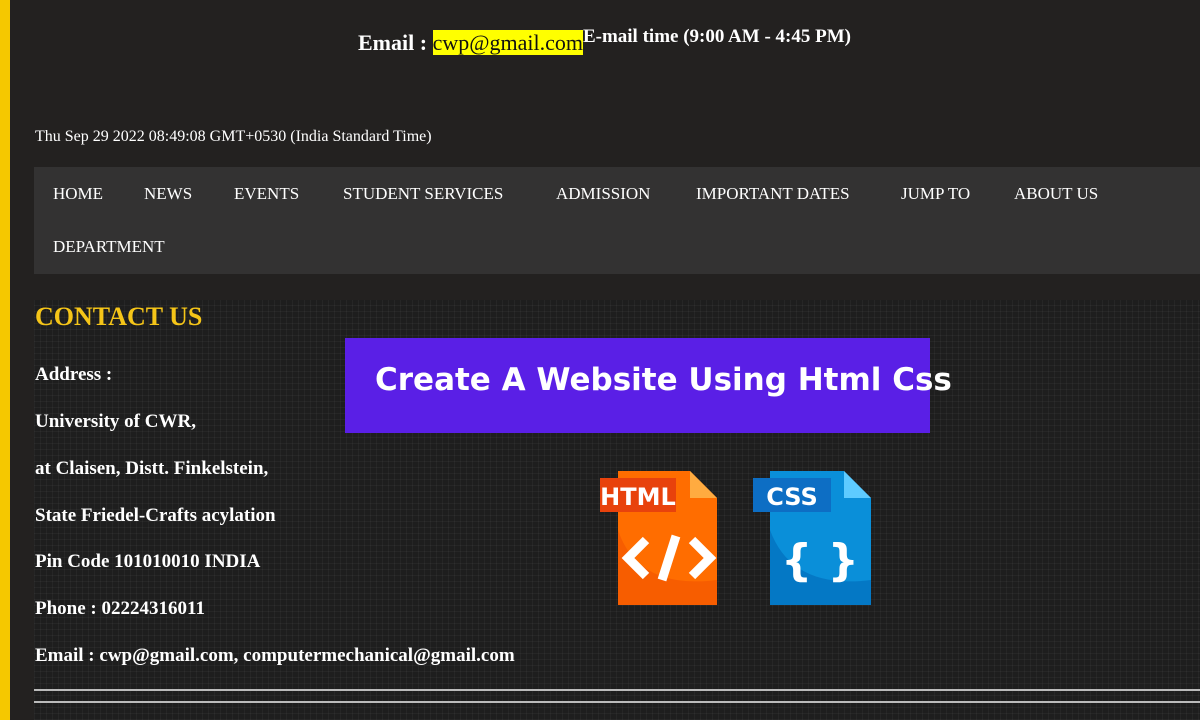  Describe the element at coordinates (638, 497) in the screenshot. I see `html-icon-label: HTML` at that location.